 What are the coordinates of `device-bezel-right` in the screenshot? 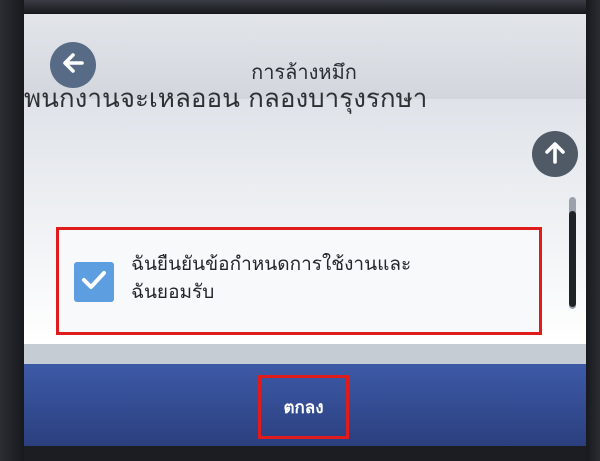 It's located at (593, 230).